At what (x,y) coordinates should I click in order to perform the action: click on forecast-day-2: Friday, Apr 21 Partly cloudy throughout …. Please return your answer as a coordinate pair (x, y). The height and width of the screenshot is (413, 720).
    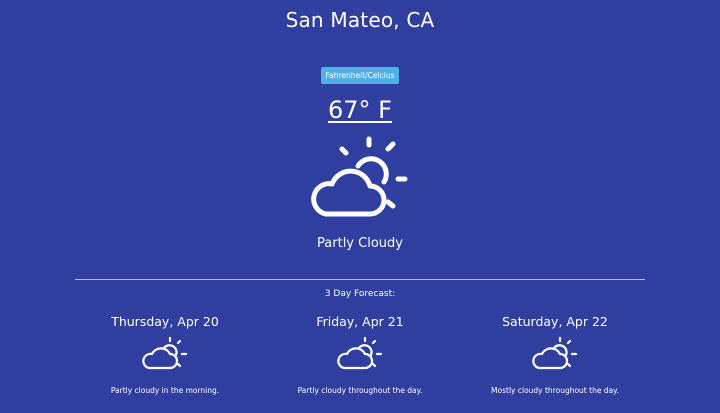
    Looking at the image, I should click on (360, 354).